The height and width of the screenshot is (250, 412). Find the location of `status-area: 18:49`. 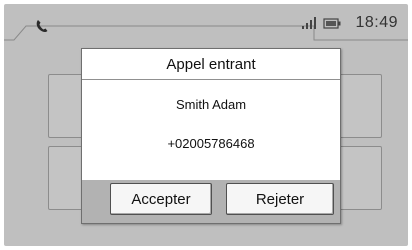

status-area: 18:49 is located at coordinates (349, 23).